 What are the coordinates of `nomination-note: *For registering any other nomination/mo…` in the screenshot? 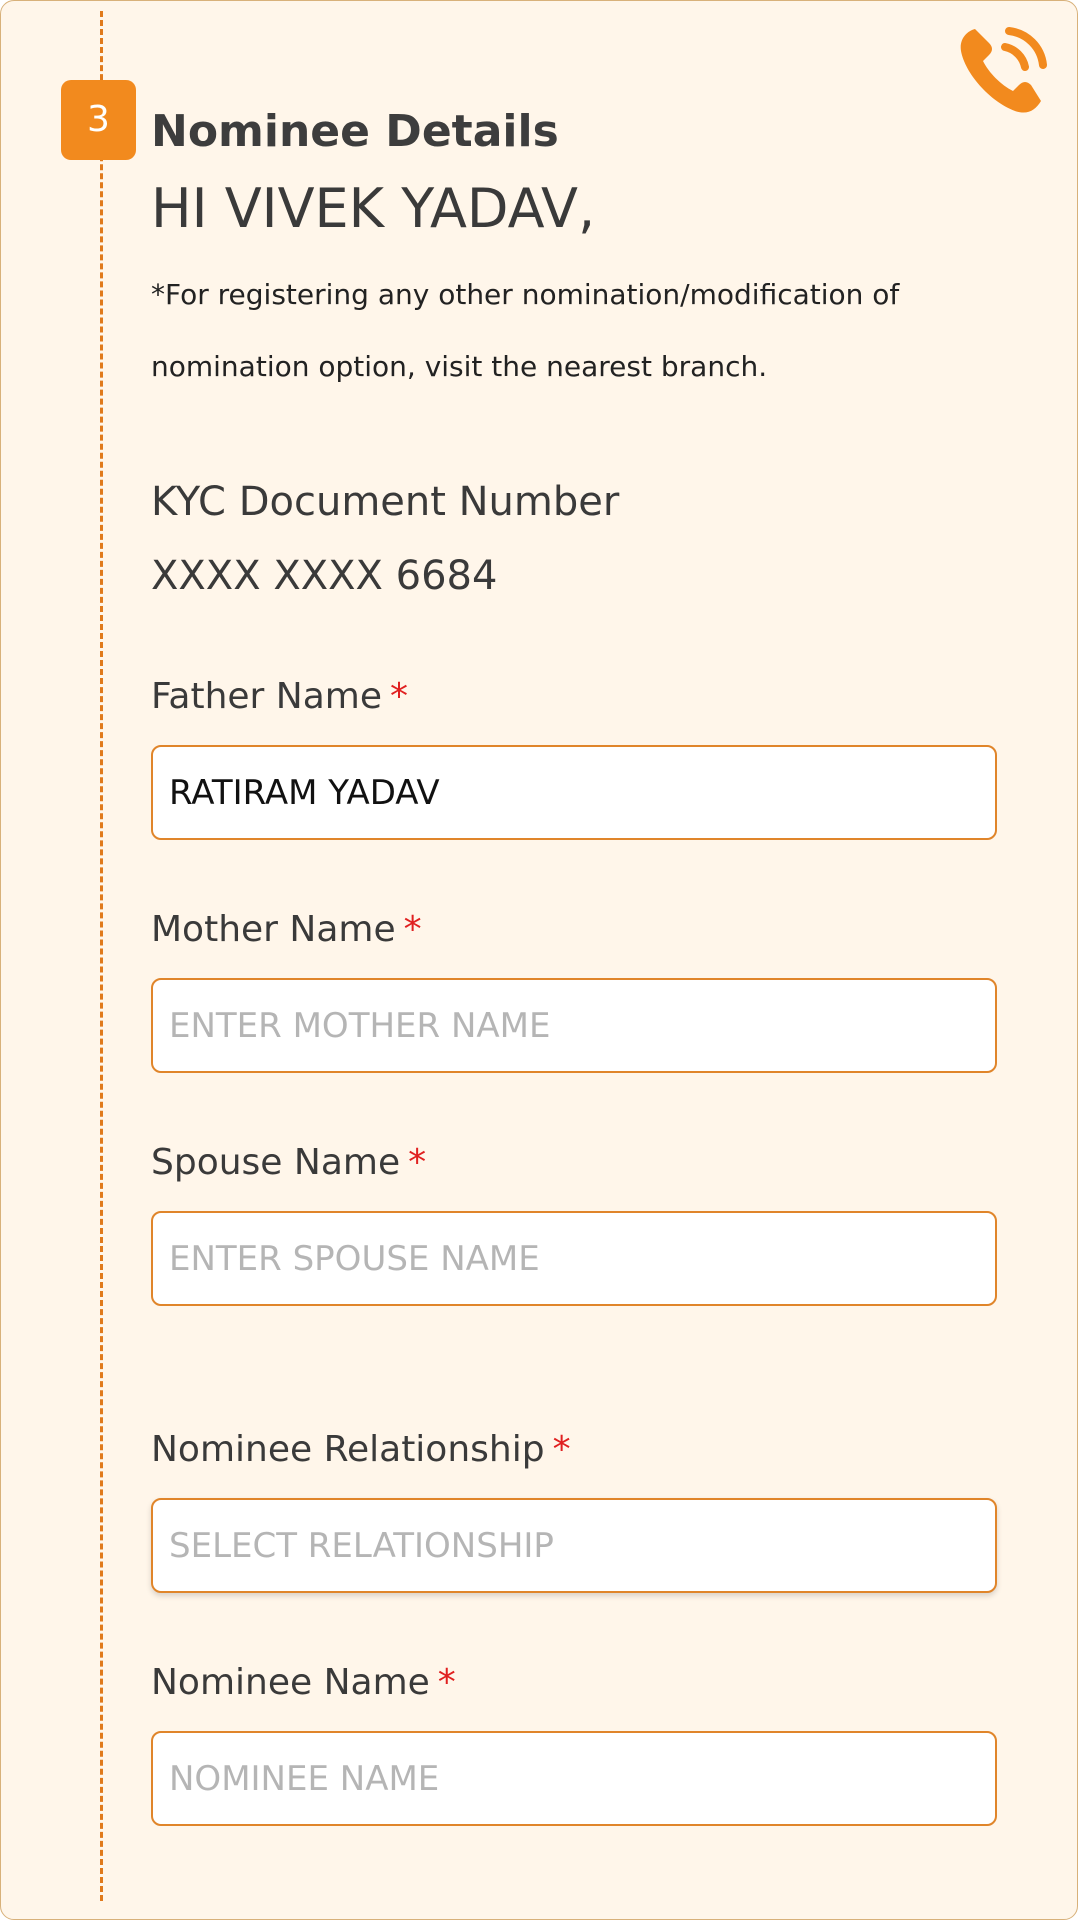 It's located at (525, 330).